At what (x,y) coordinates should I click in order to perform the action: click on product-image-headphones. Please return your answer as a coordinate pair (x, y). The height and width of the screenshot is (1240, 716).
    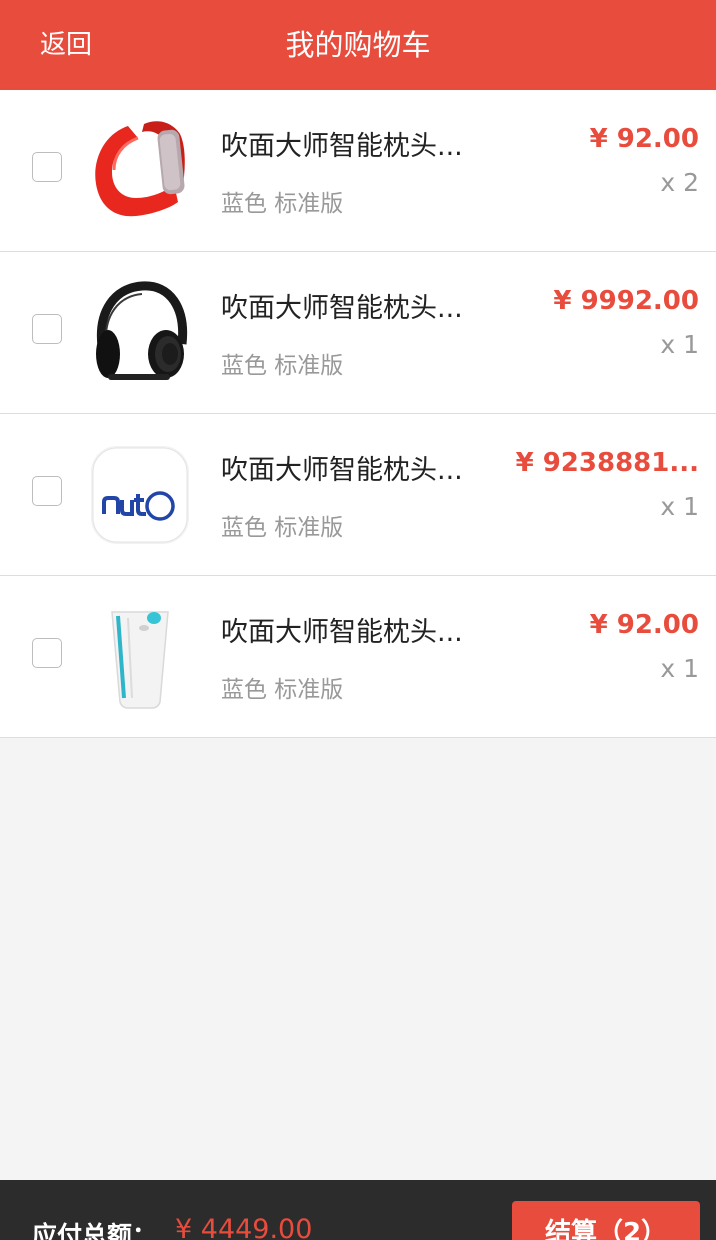
    Looking at the image, I should click on (140, 332).